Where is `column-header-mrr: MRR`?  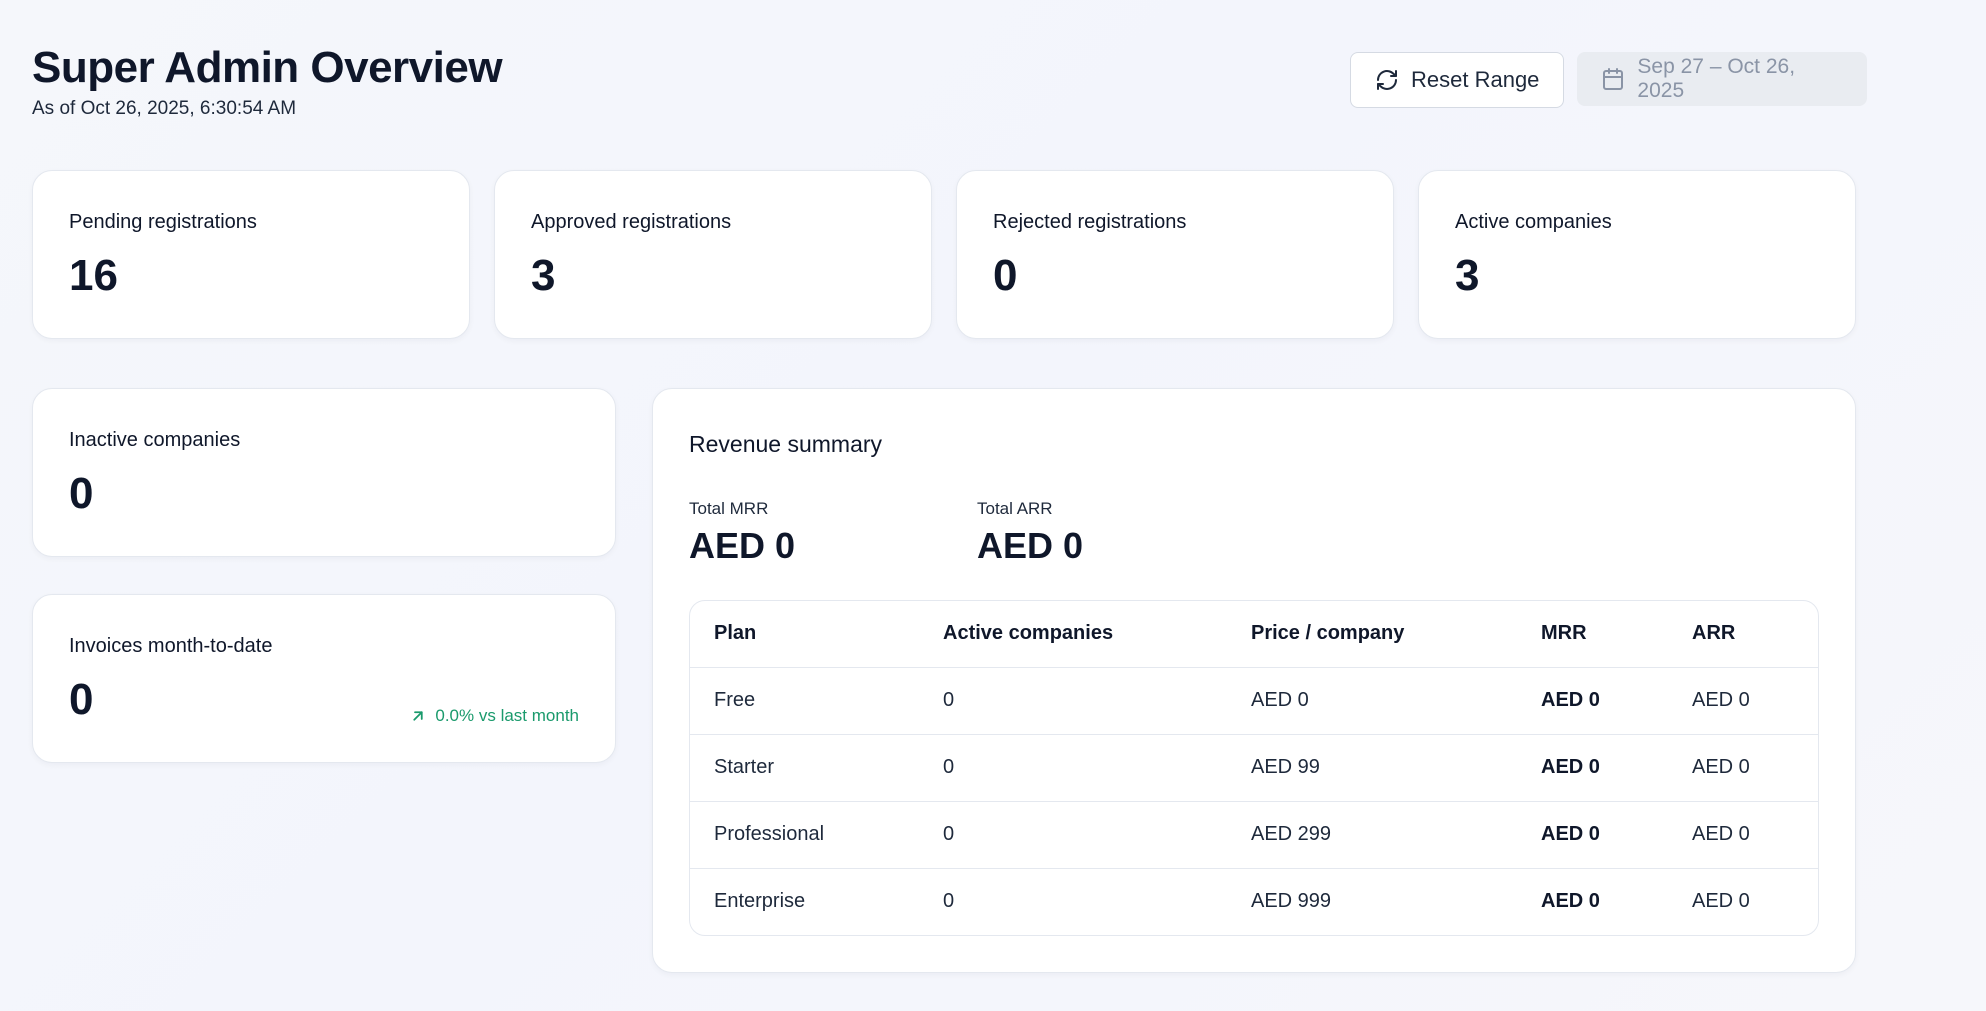
column-header-mrr: MRR is located at coordinates (1564, 633).